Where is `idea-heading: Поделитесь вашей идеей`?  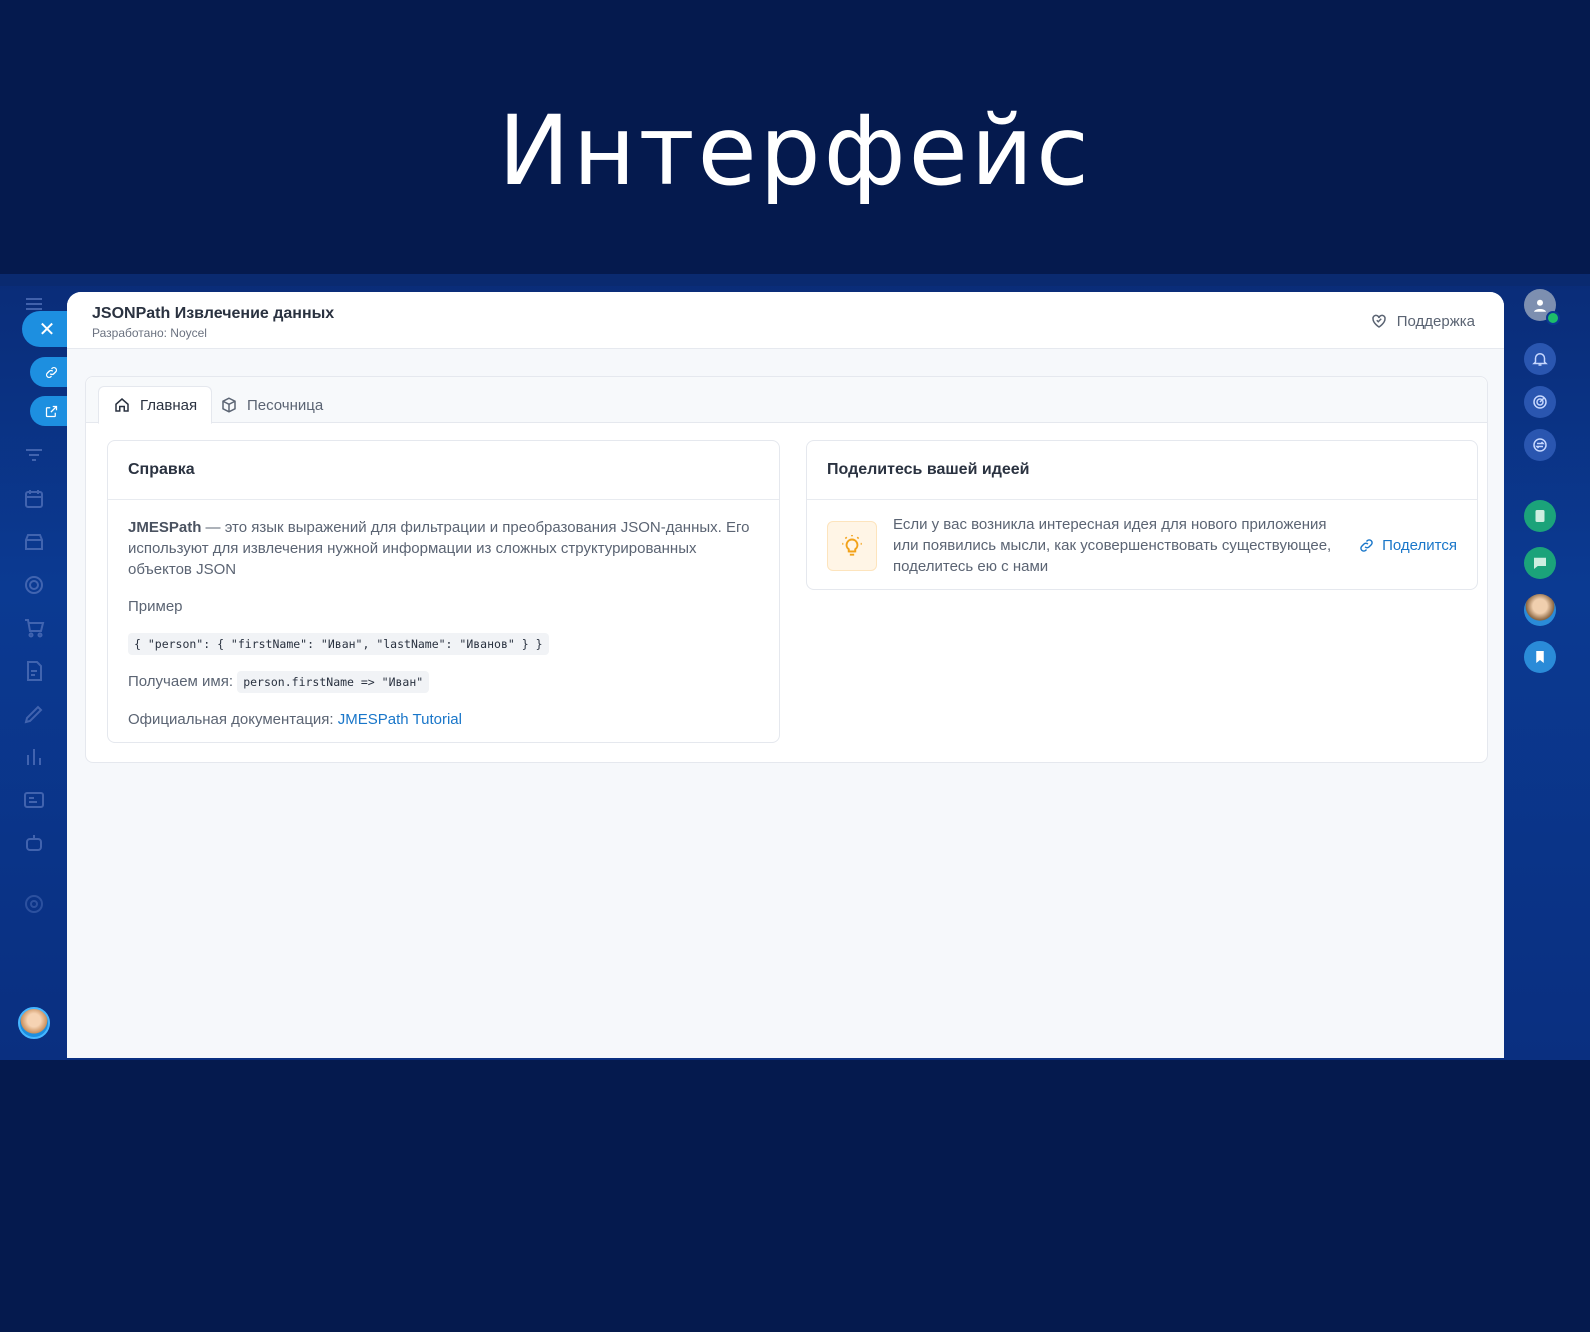 idea-heading: Поделитесь вашей идеей is located at coordinates (1142, 470).